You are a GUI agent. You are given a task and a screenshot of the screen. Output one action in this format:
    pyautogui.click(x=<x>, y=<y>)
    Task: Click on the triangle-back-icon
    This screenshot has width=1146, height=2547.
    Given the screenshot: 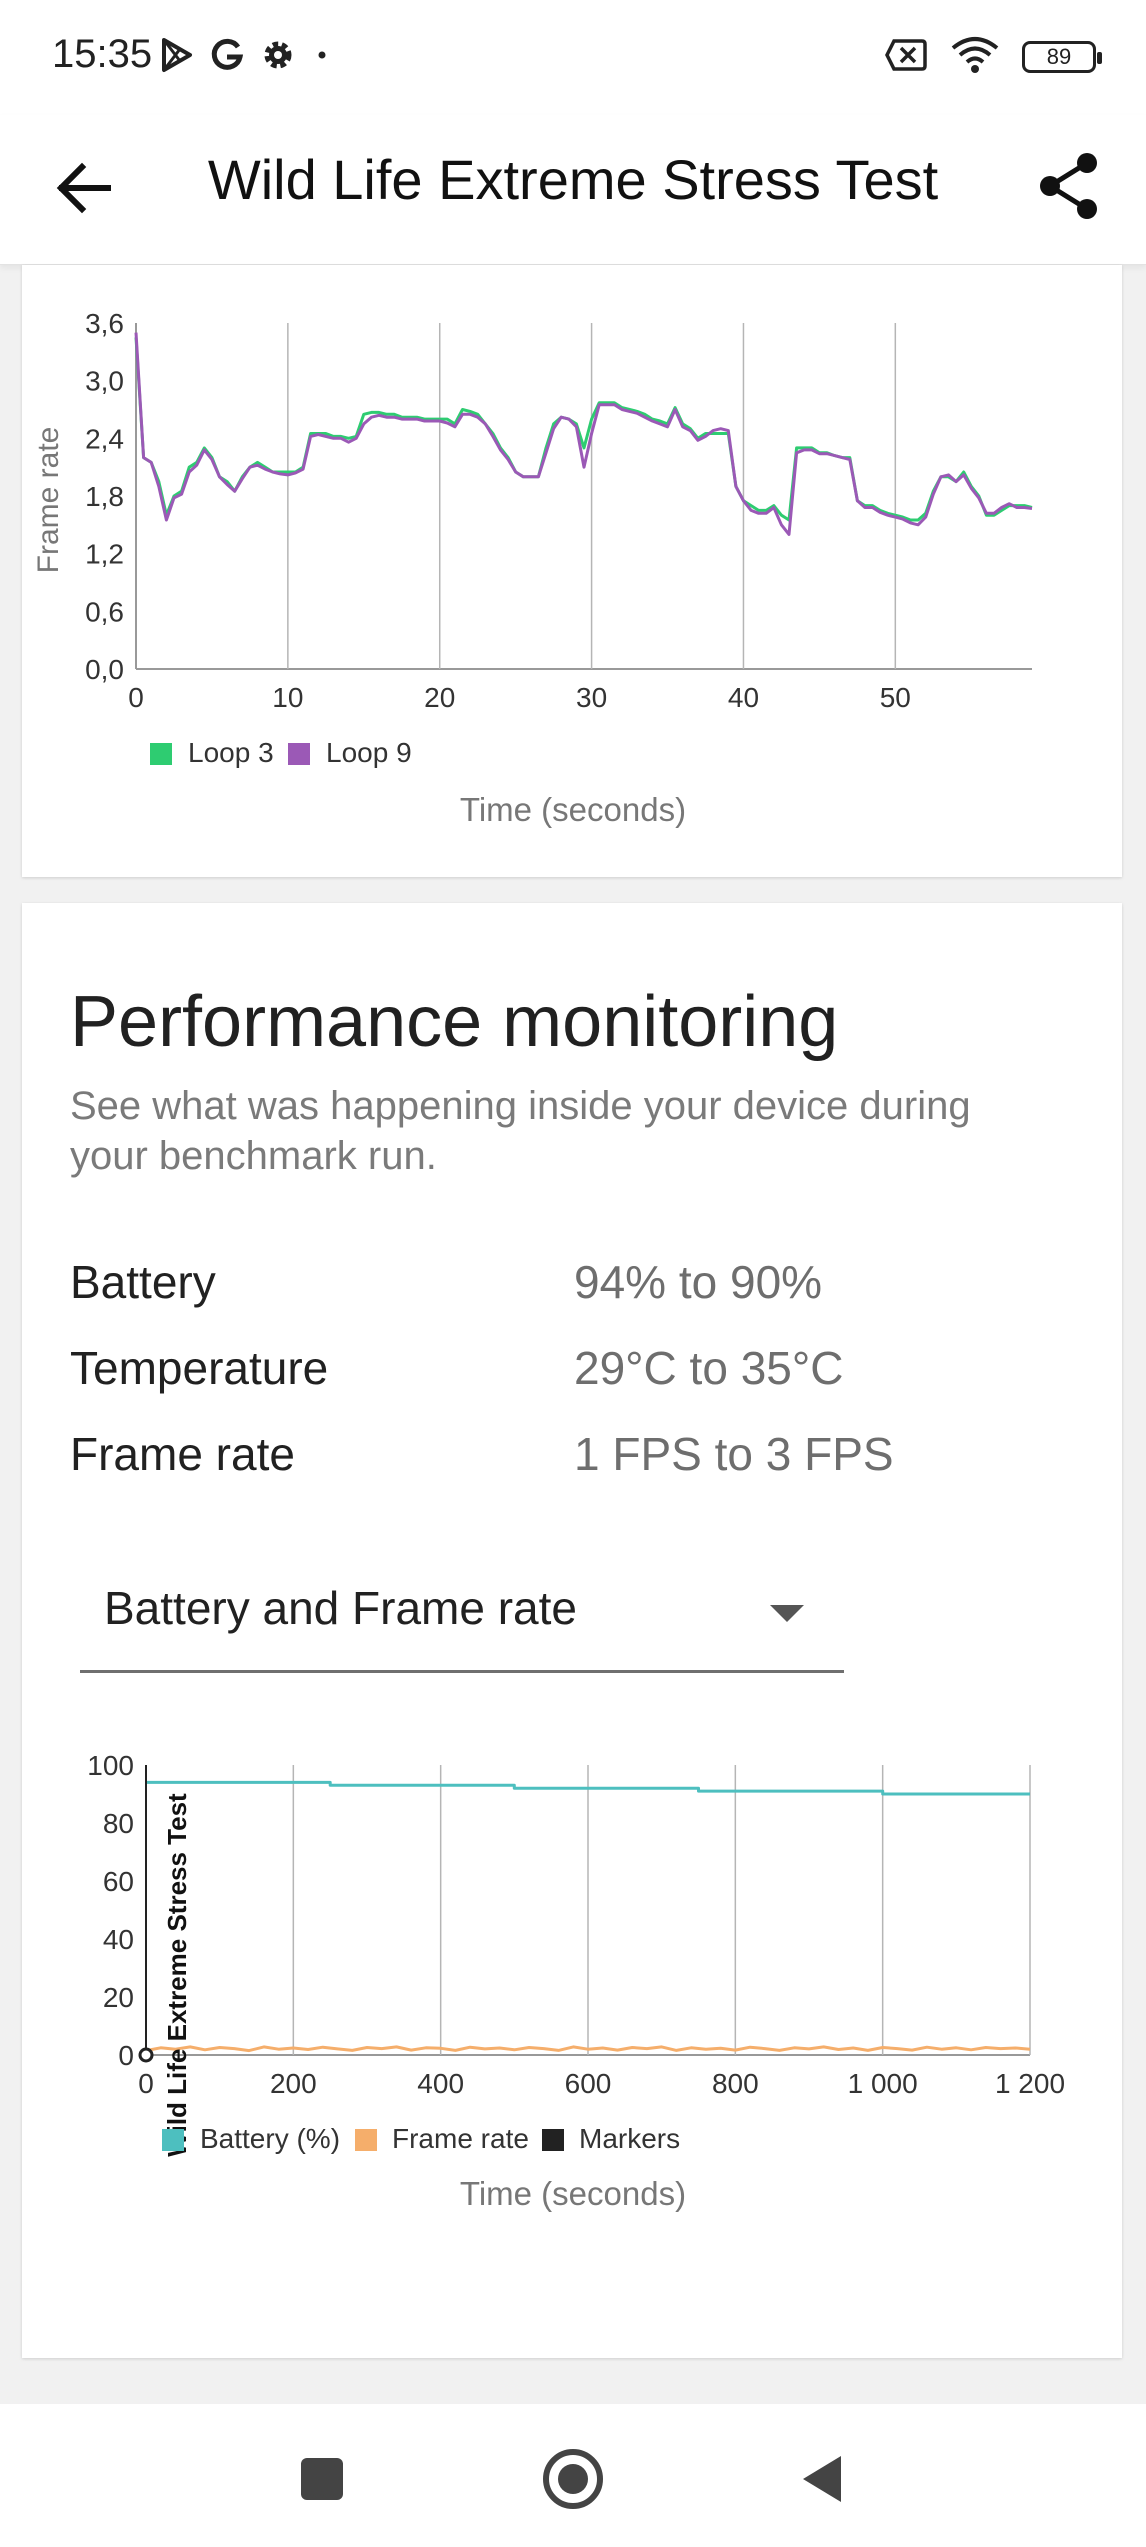 What is the action you would take?
    pyautogui.click(x=822, y=2479)
    